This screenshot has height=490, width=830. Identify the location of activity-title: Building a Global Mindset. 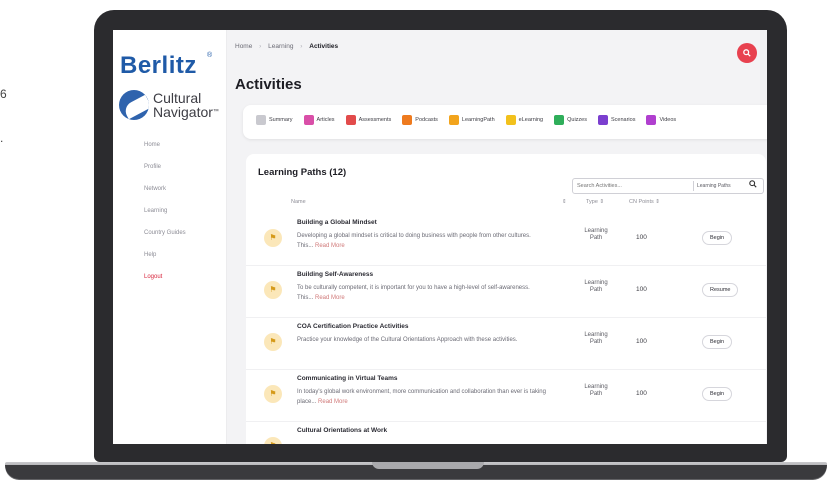
(337, 222).